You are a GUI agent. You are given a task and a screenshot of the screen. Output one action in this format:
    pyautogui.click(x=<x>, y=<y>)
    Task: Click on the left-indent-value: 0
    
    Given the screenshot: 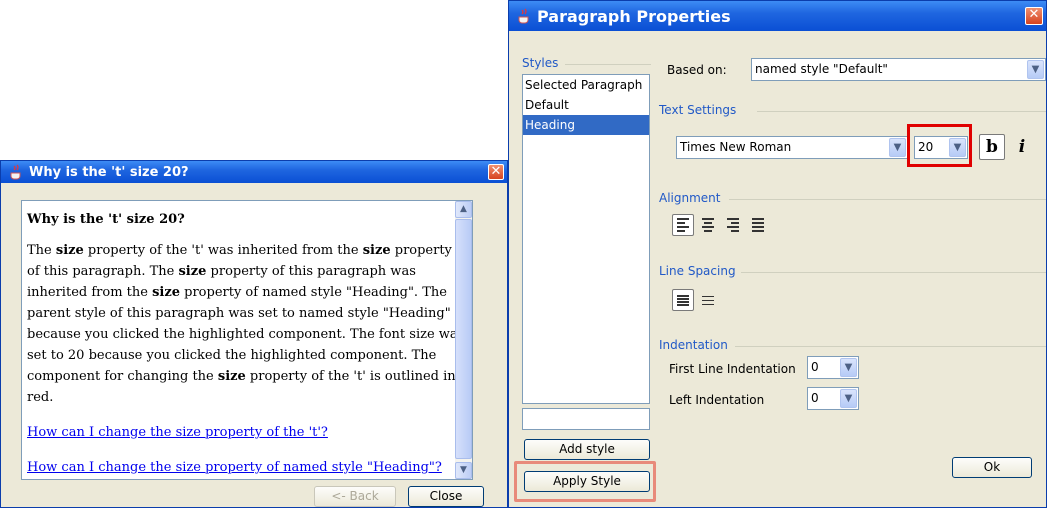 What is the action you would take?
    pyautogui.click(x=815, y=398)
    